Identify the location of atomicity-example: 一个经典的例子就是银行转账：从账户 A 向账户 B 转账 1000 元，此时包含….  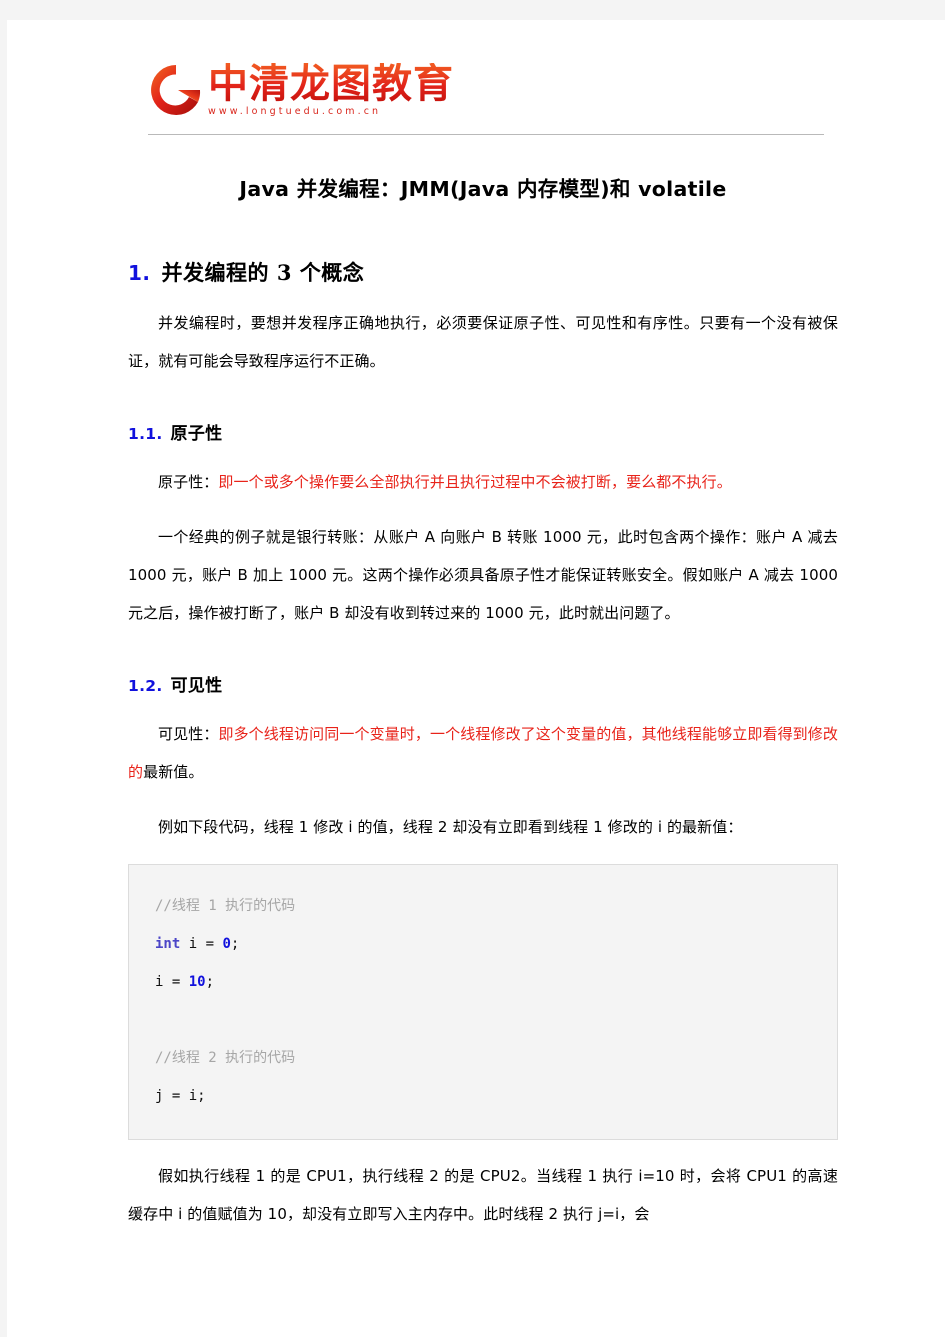
(483, 575).